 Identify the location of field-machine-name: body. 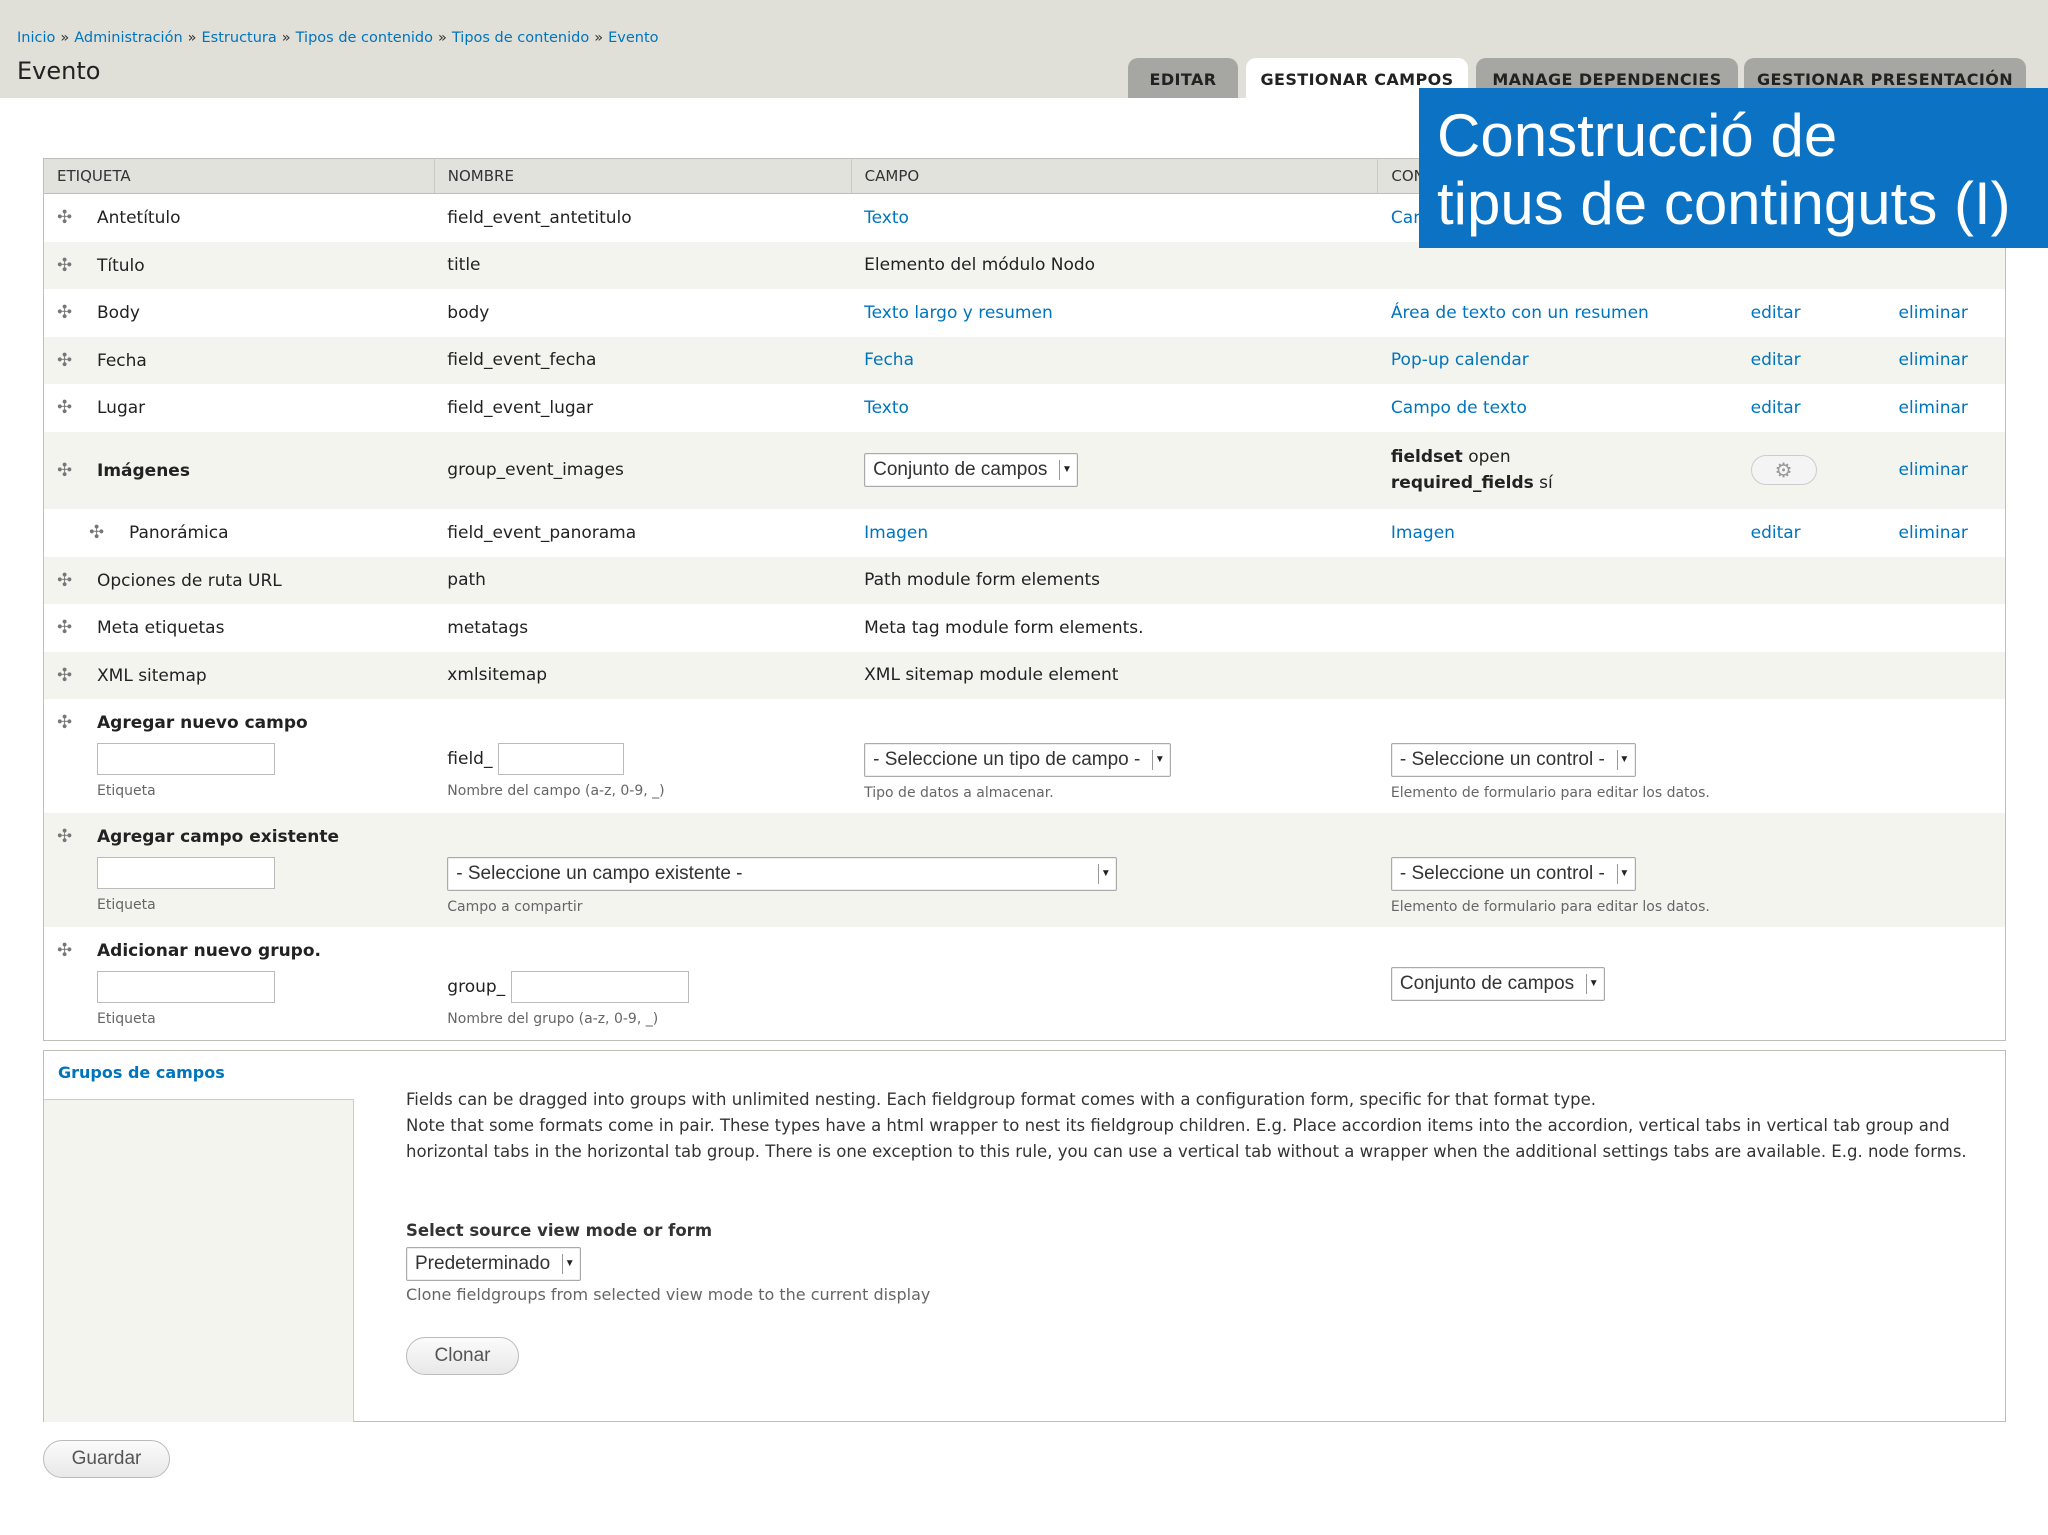
(643, 312).